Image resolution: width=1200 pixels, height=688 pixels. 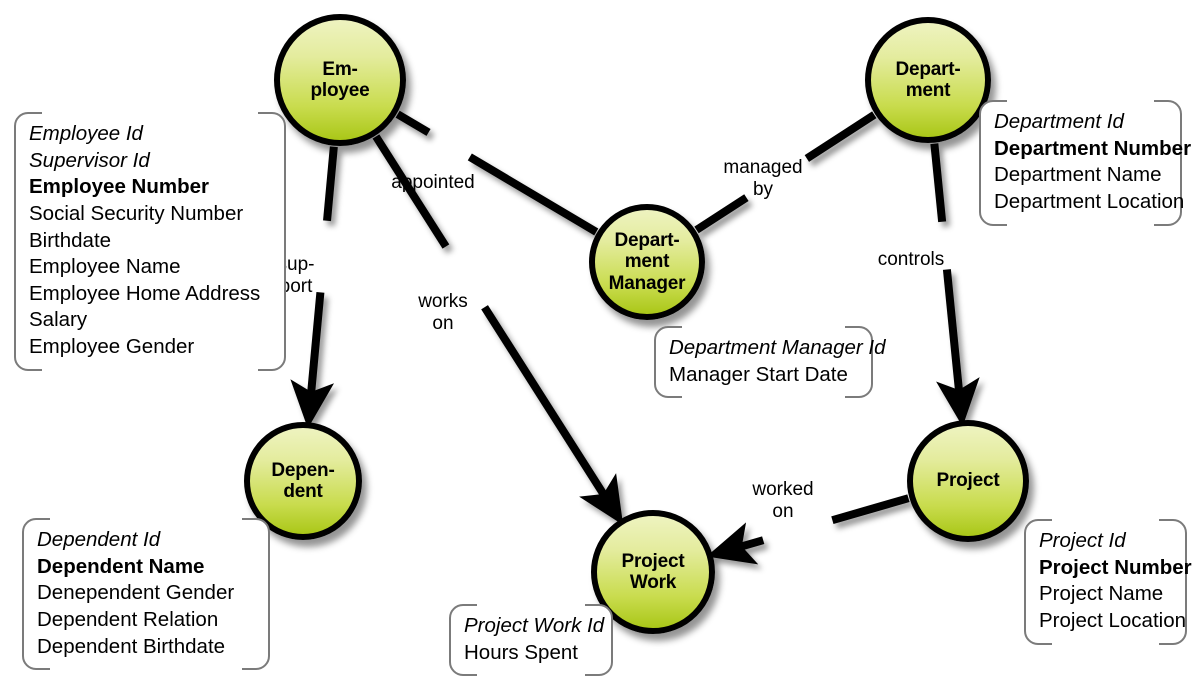 I want to click on entity-label-employee: Em- ployee, so click(x=340, y=79).